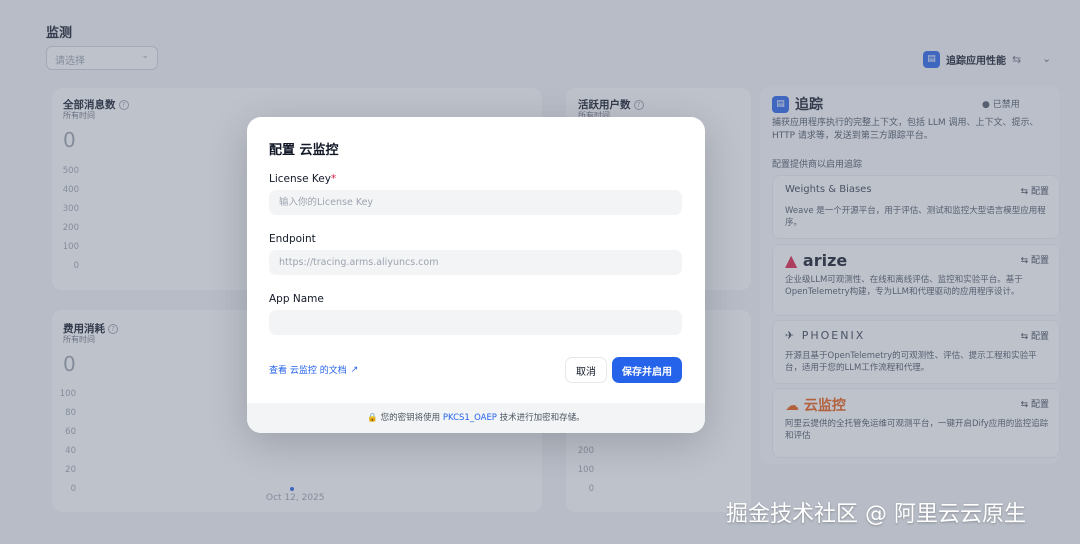 The width and height of the screenshot is (1080, 544). What do you see at coordinates (475, 262) in the screenshot?
I see `endpoint-input` at bounding box center [475, 262].